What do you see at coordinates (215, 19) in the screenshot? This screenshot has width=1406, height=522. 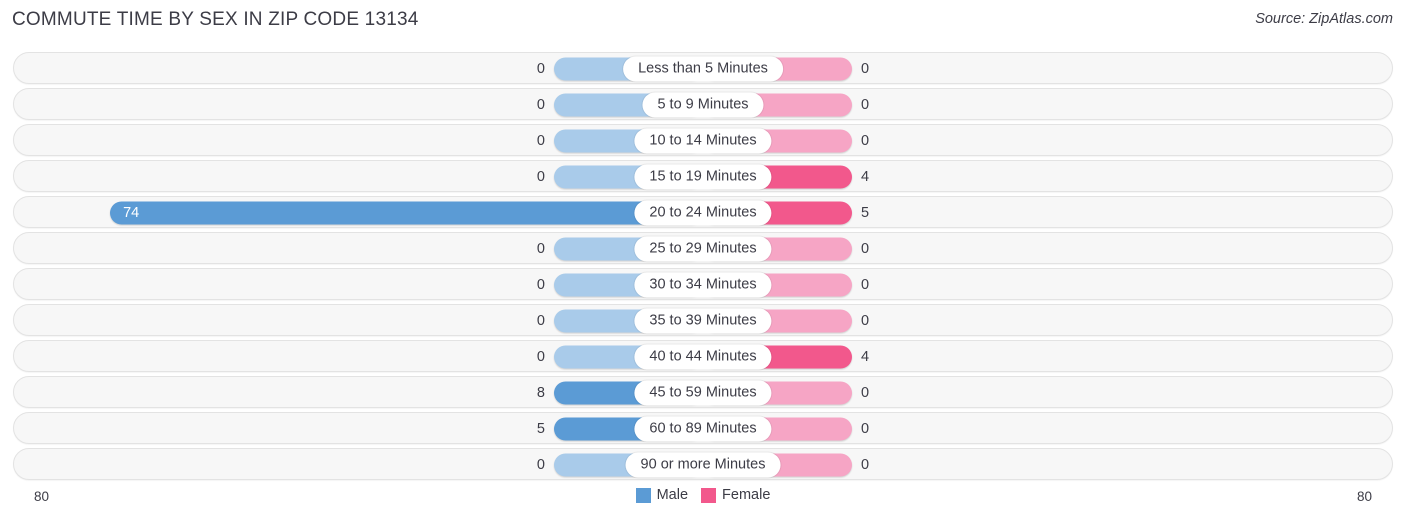 I see `page-title: COMMUTE TIME BY SEX IN ZIP CODE 13134` at bounding box center [215, 19].